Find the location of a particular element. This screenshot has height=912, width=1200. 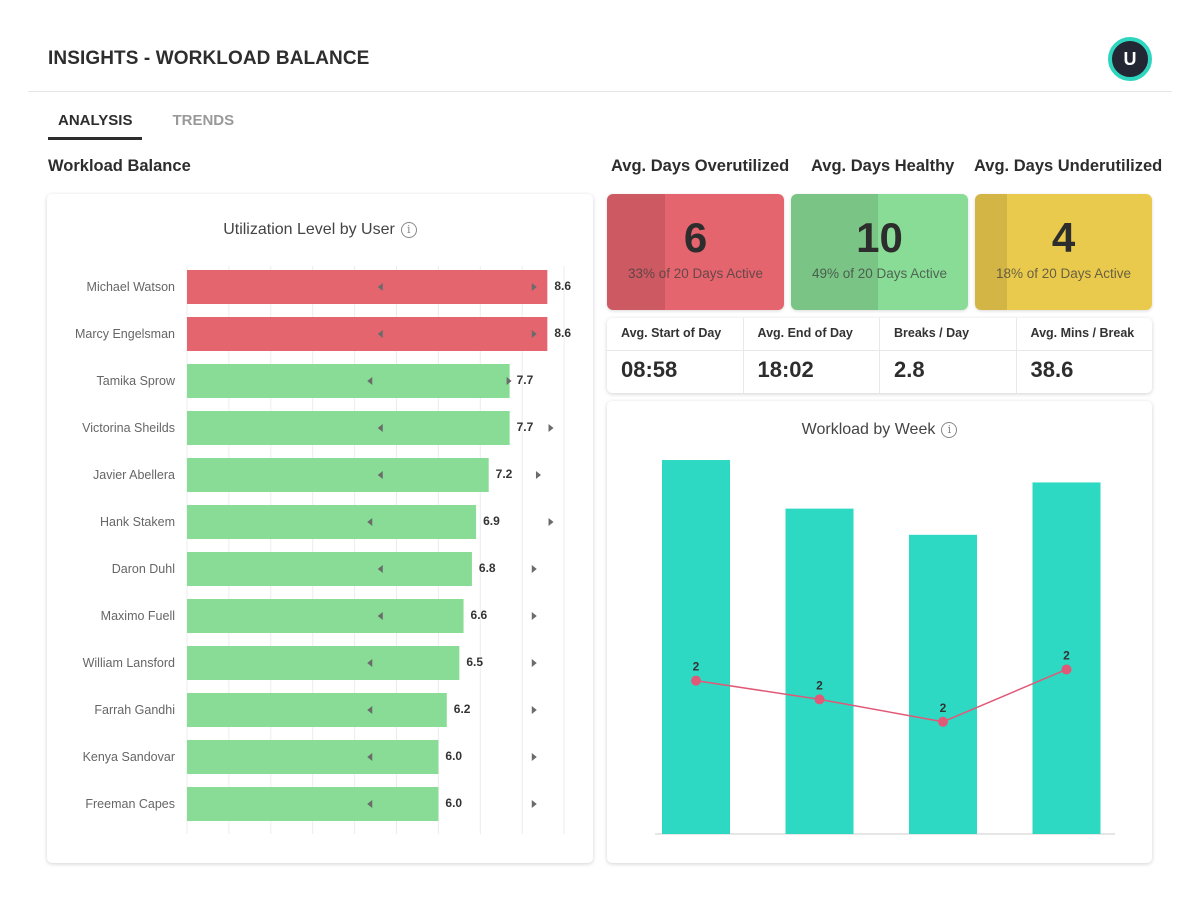

healthy-value: 10 is located at coordinates (879, 237).